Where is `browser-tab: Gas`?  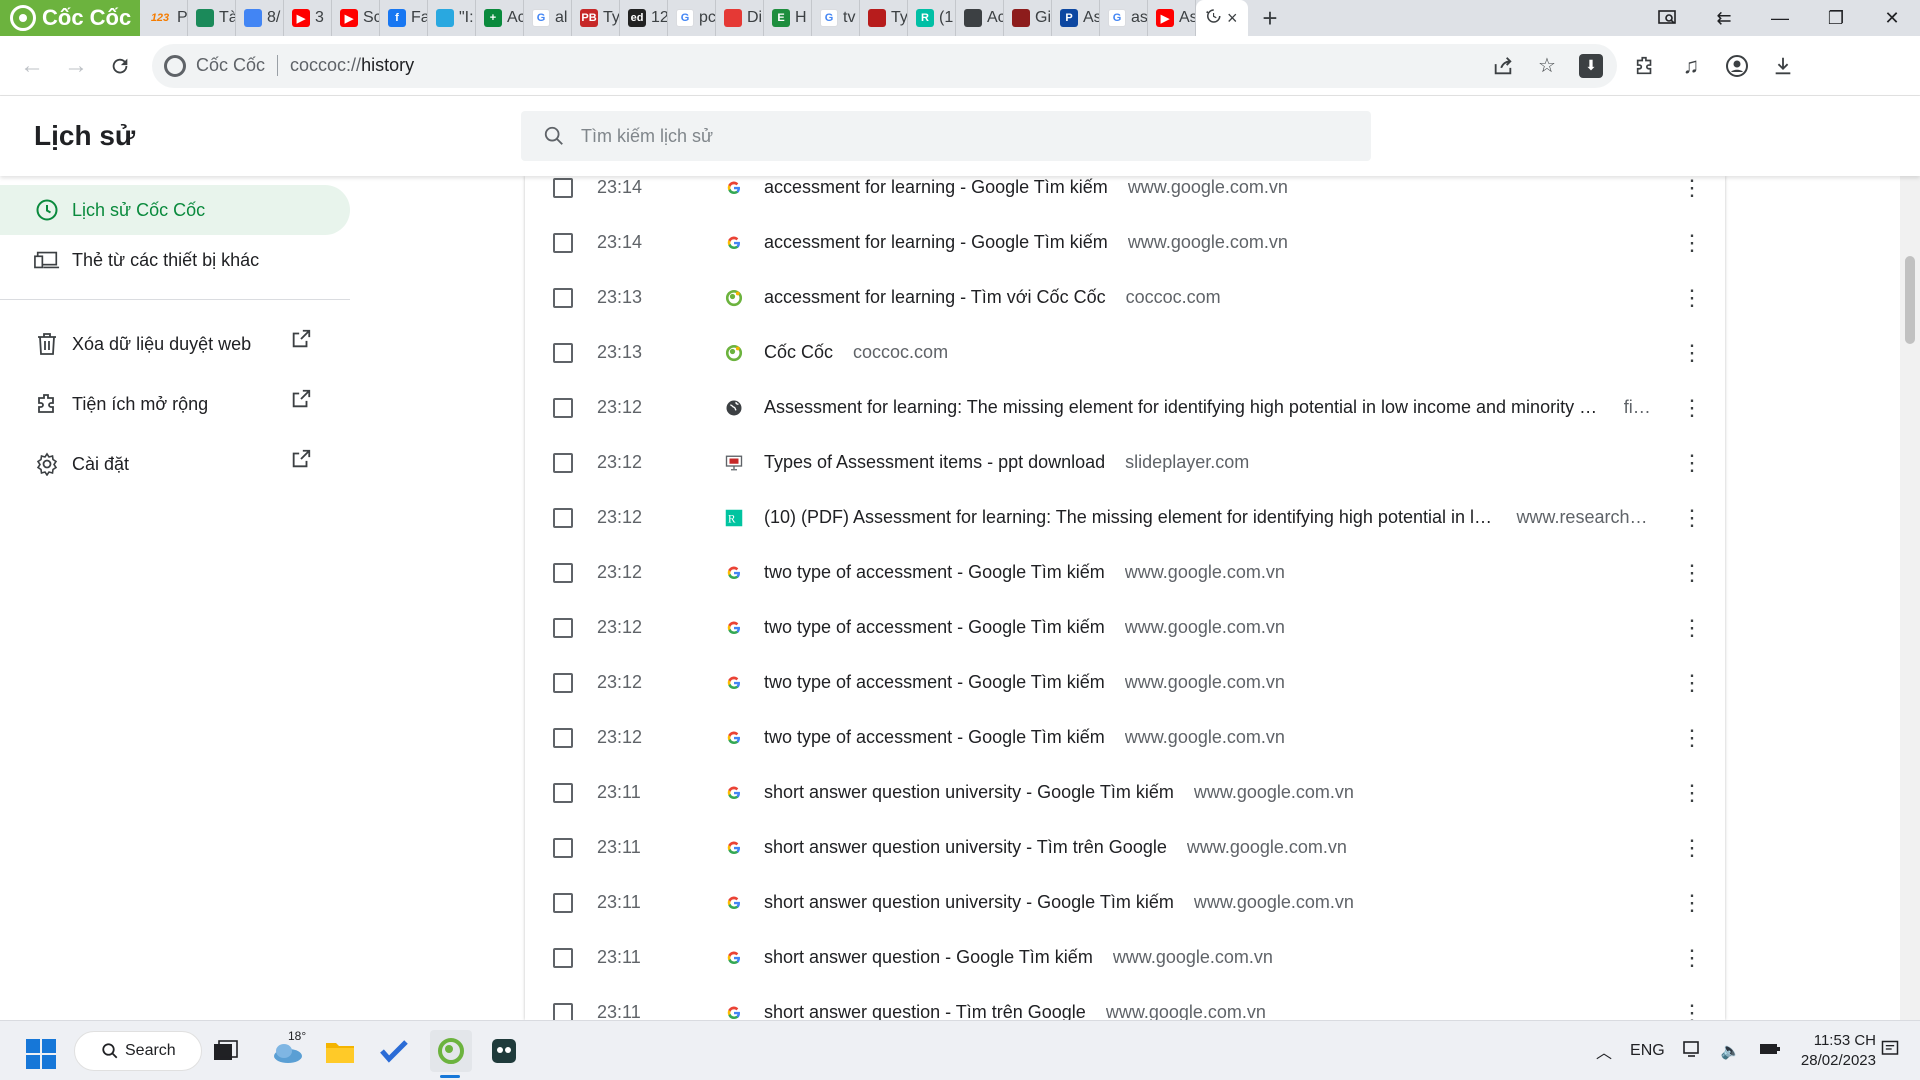 browser-tab: Gas is located at coordinates (1124, 18).